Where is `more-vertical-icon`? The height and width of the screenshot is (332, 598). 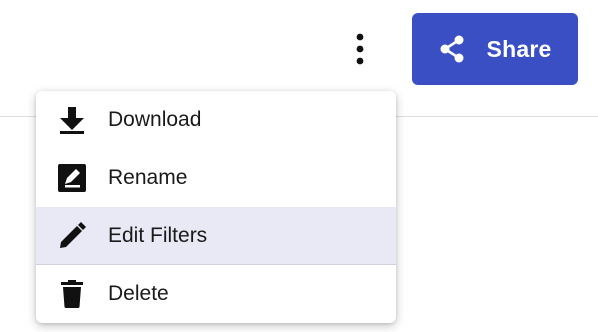
more-vertical-icon is located at coordinates (360, 49).